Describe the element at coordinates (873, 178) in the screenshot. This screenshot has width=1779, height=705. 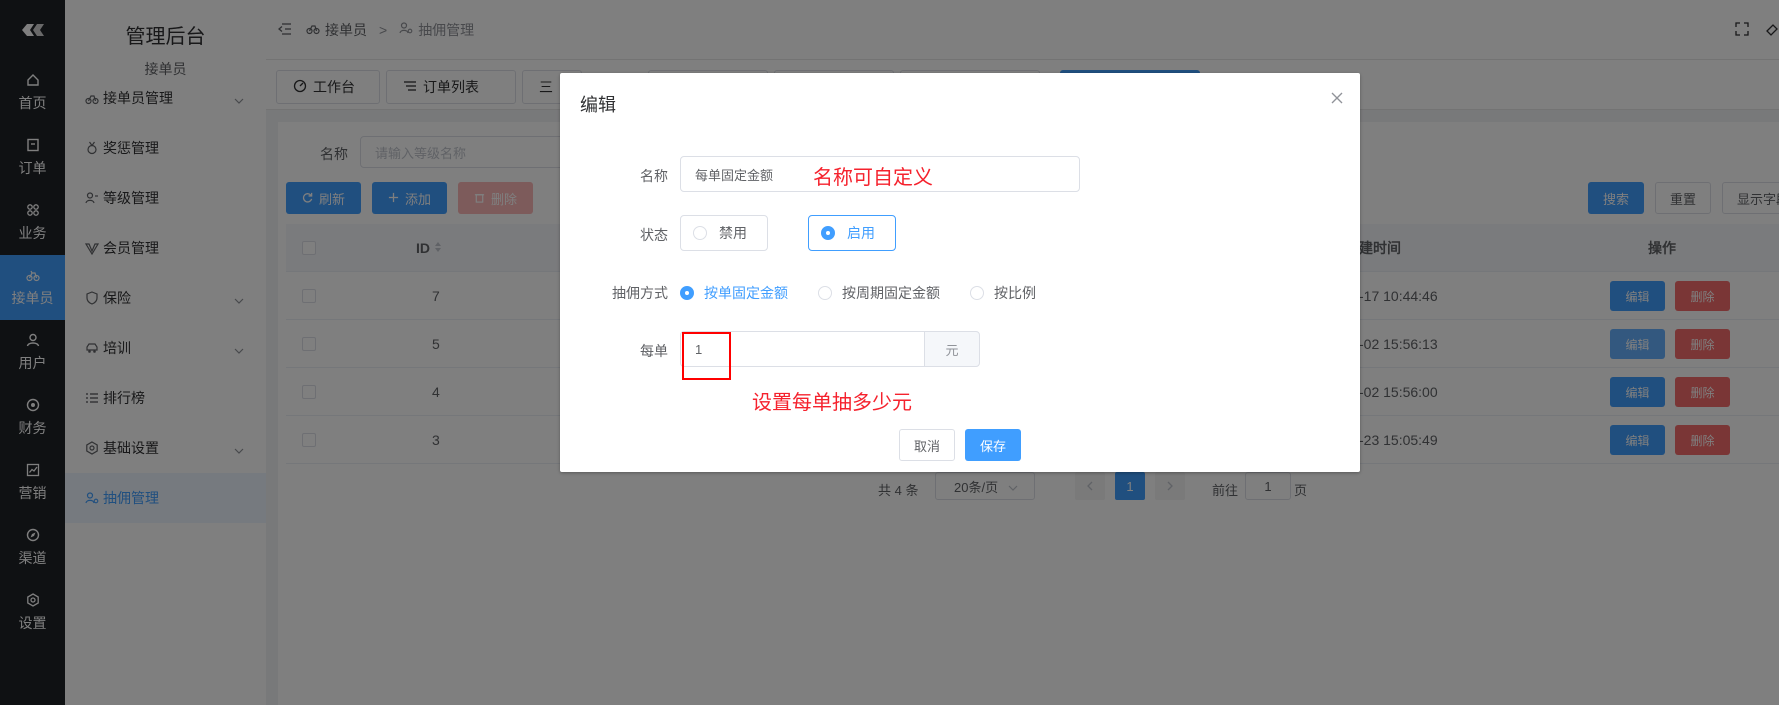
I see `name-annotation: 名称可自定义` at that location.